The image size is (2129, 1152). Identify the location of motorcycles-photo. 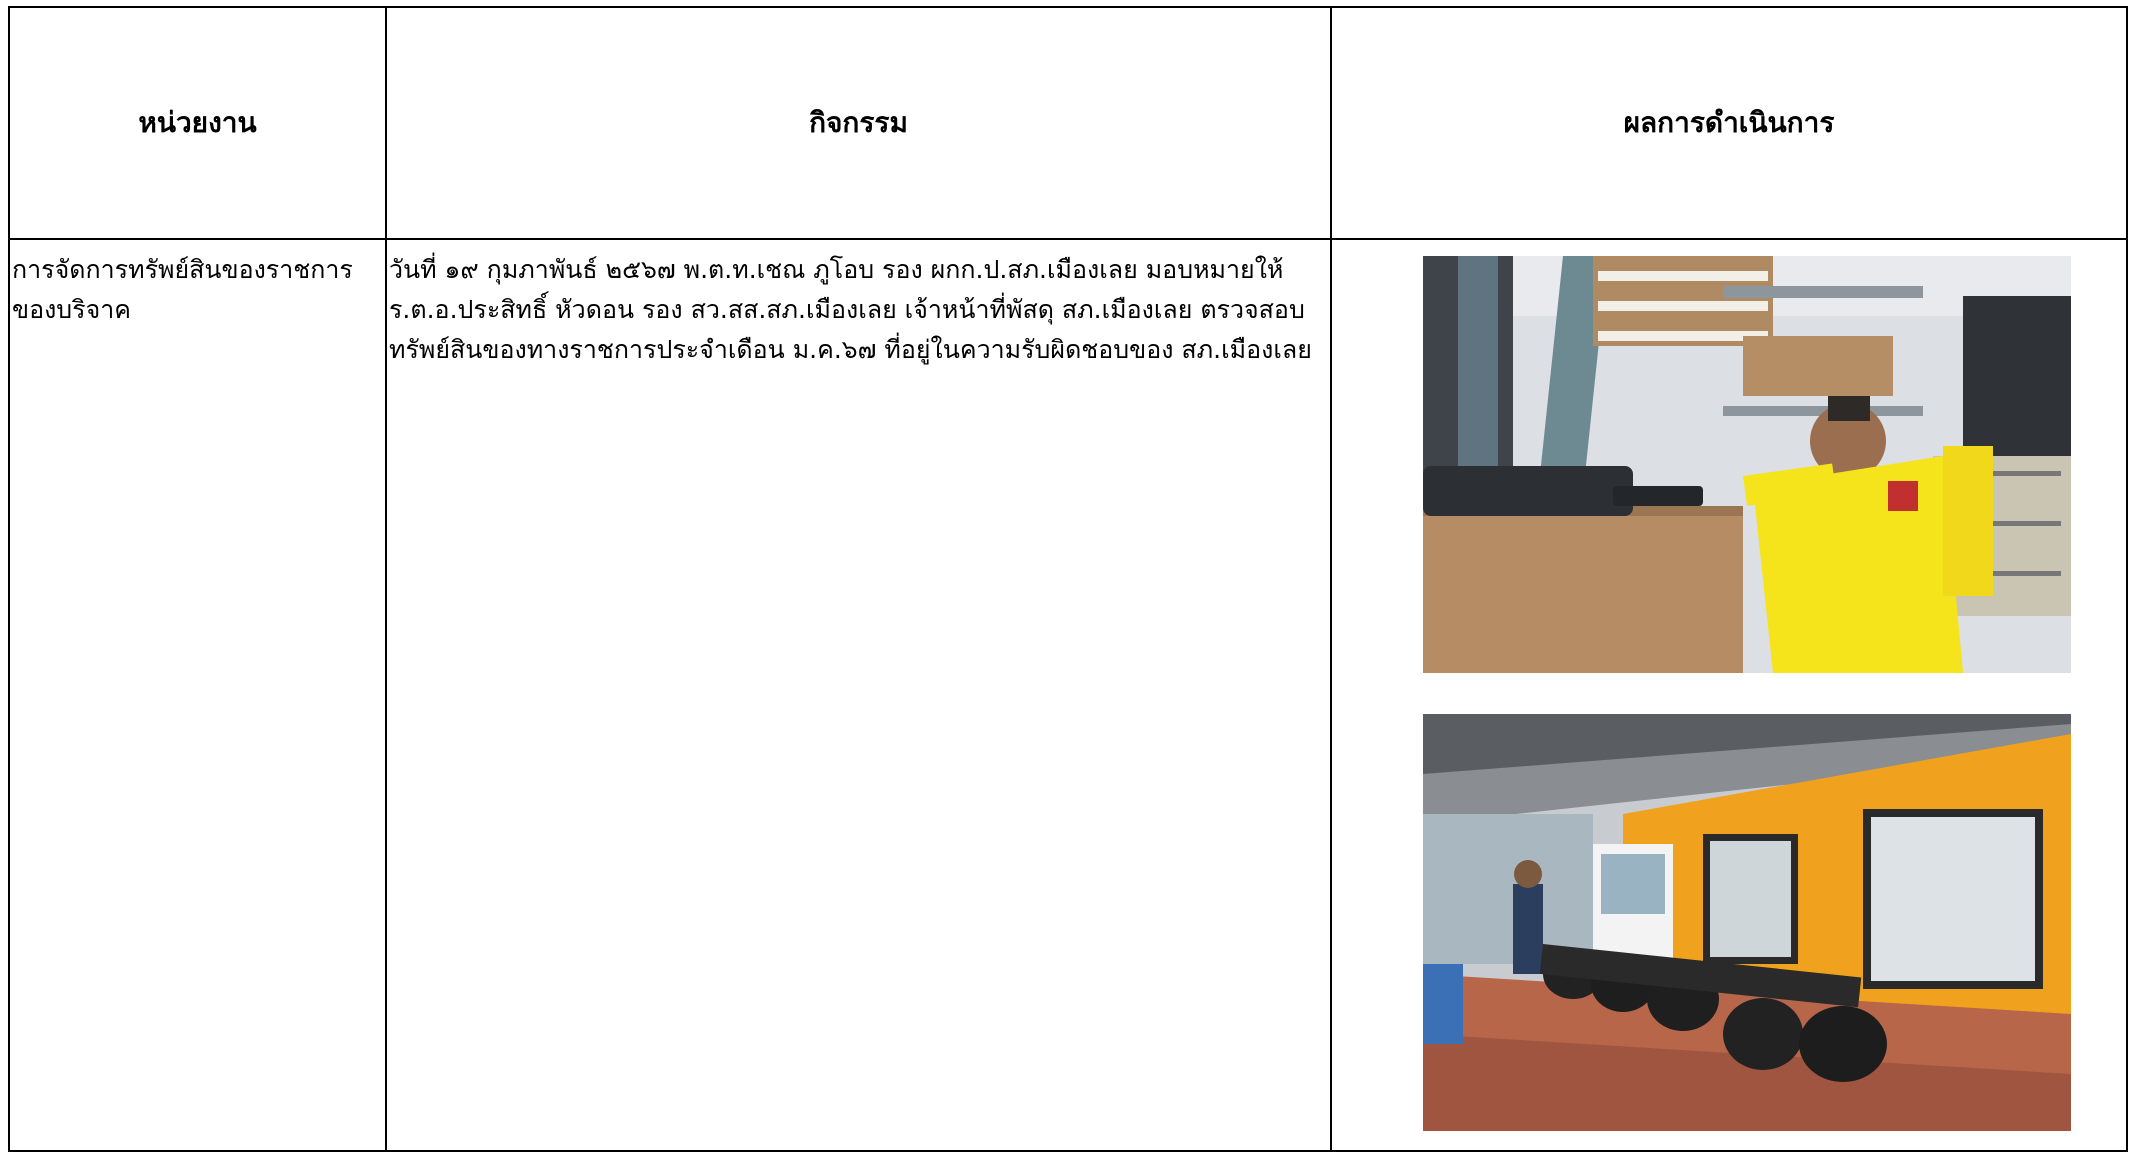
(1747, 922).